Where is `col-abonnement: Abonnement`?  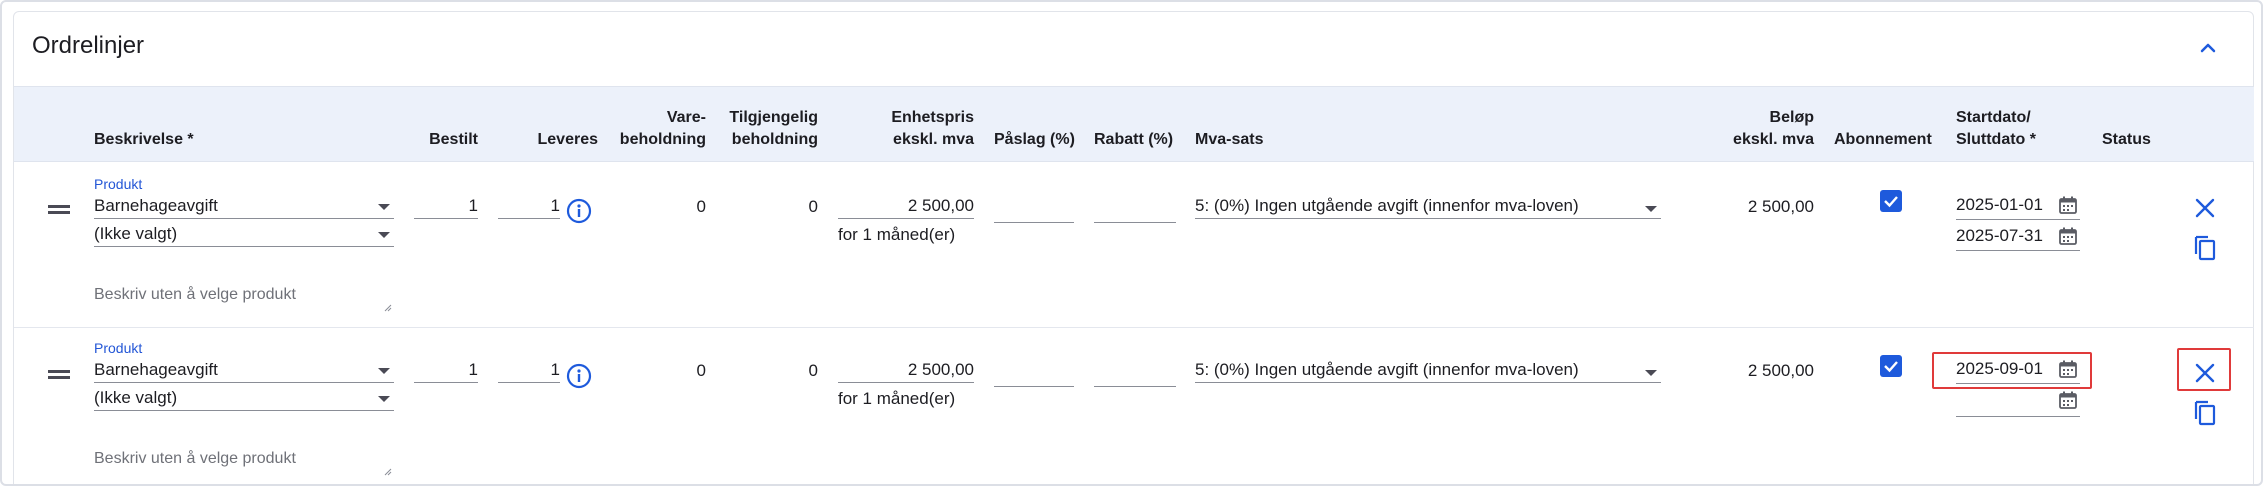
col-abonnement: Abonnement is located at coordinates (1883, 139).